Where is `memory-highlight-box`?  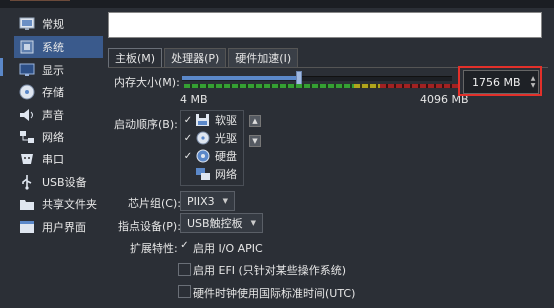 memory-highlight-box is located at coordinates (500, 81).